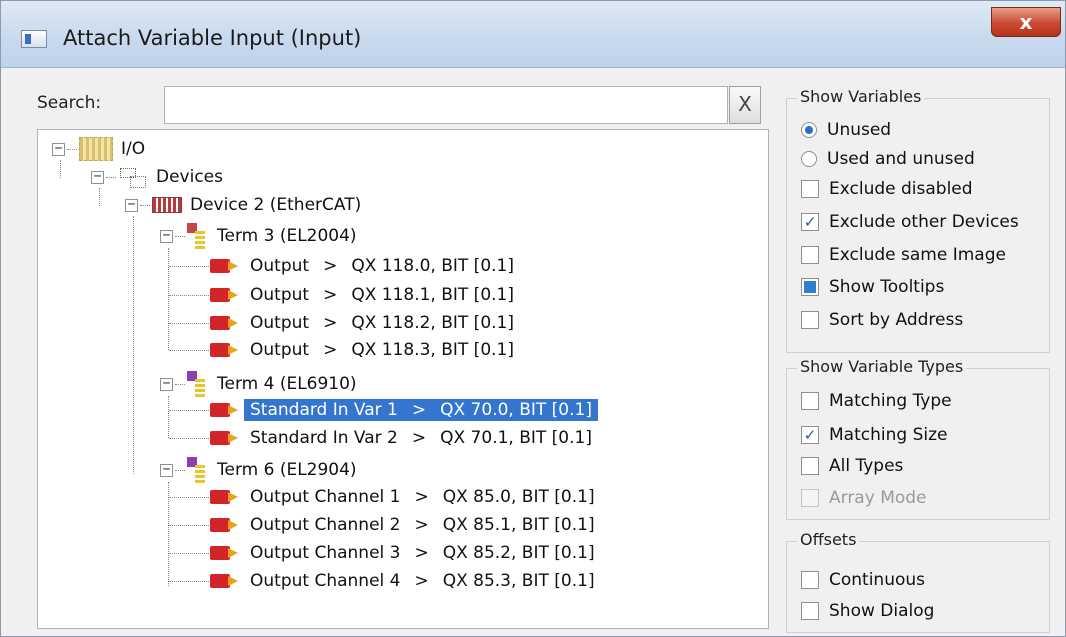  I want to click on variable-name: Output Channel 2, so click(325, 525).